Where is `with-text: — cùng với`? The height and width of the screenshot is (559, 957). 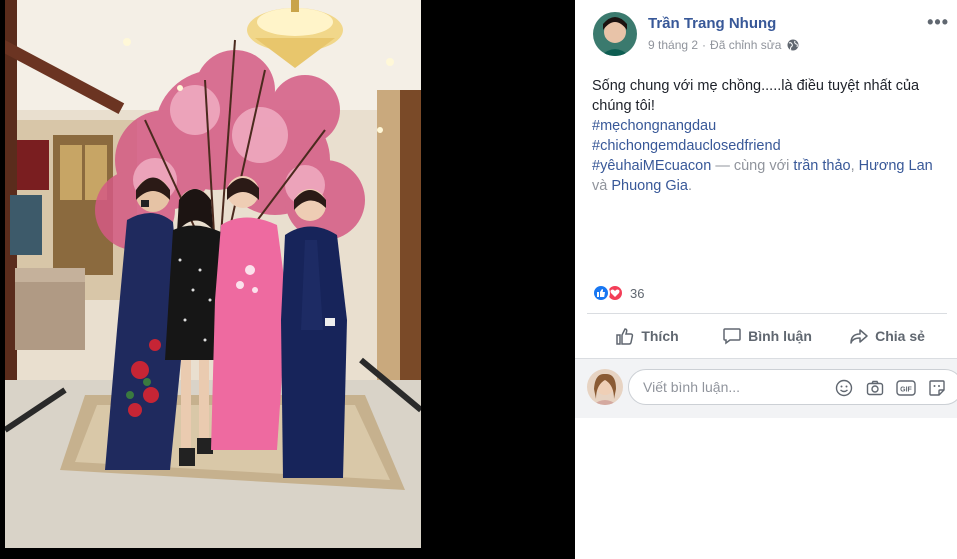
with-text: — cùng với is located at coordinates (752, 166).